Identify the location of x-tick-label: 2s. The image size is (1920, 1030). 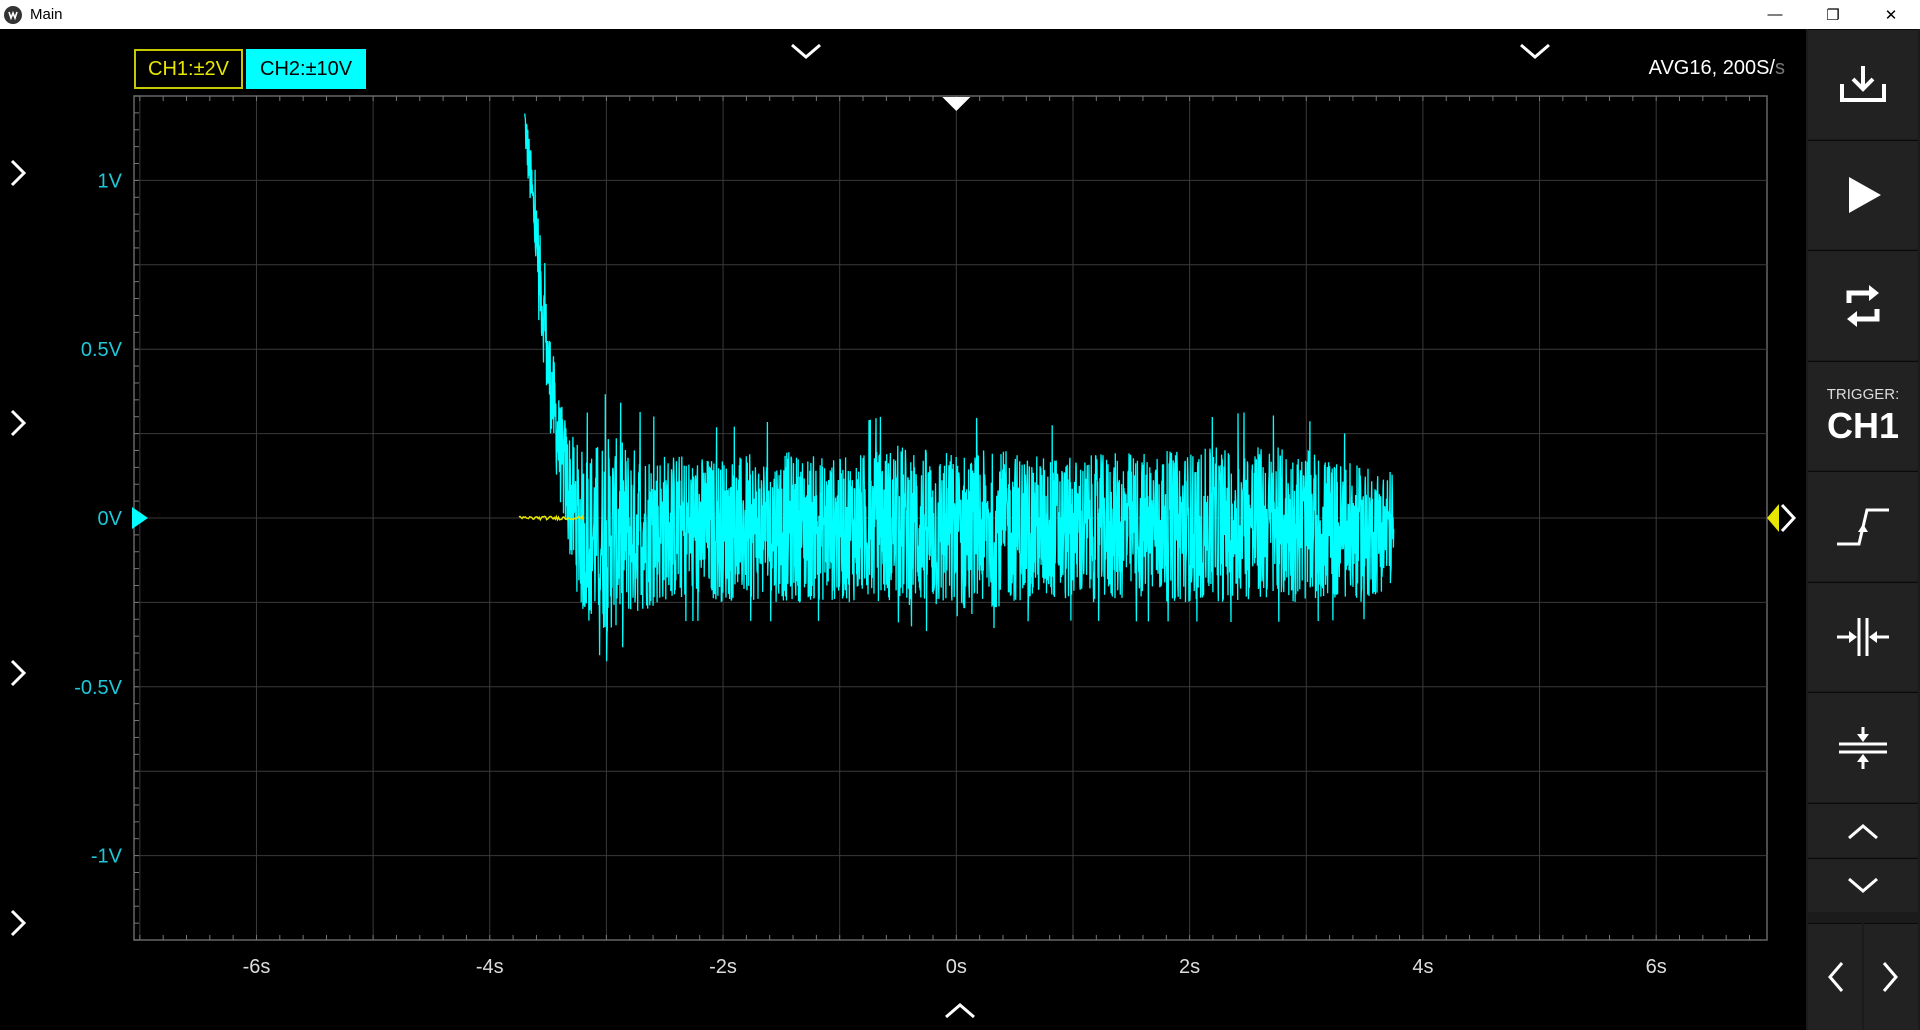
(1189, 967).